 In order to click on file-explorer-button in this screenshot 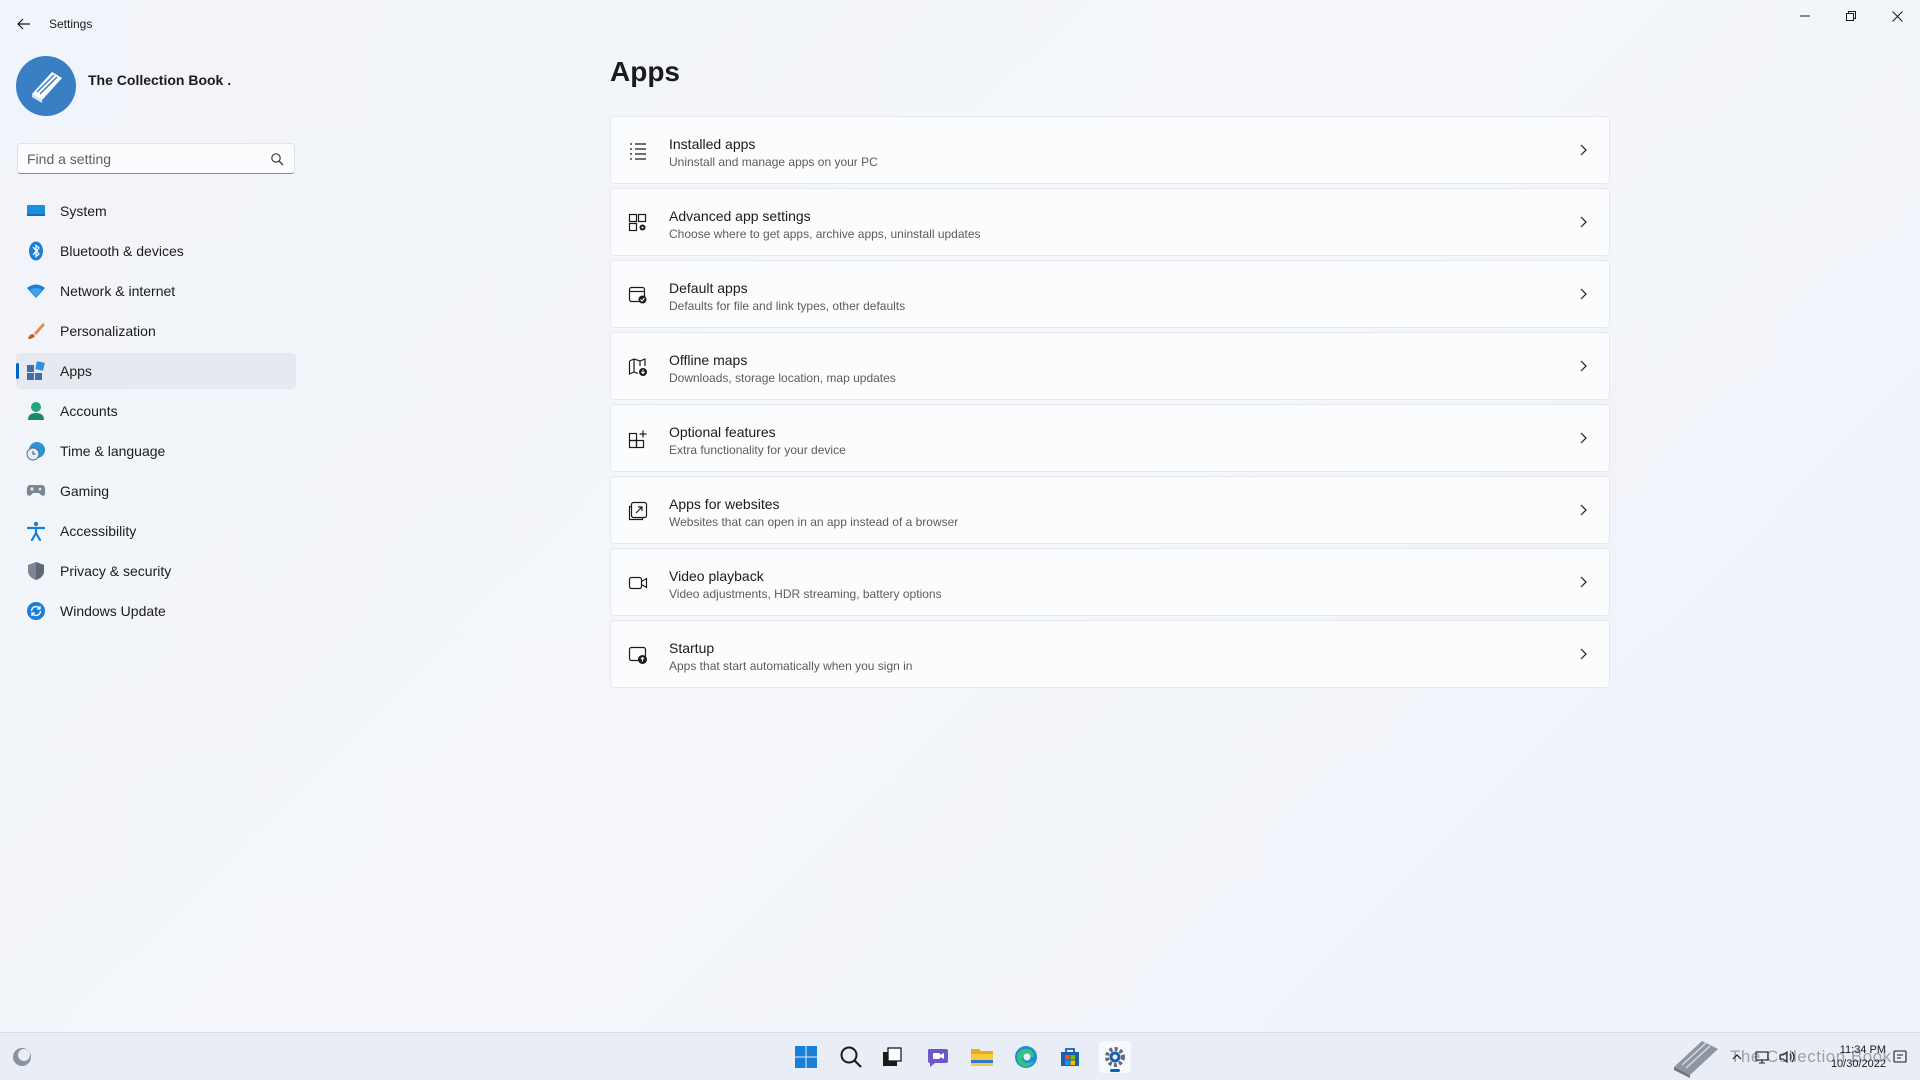, I will do `click(982, 1057)`.